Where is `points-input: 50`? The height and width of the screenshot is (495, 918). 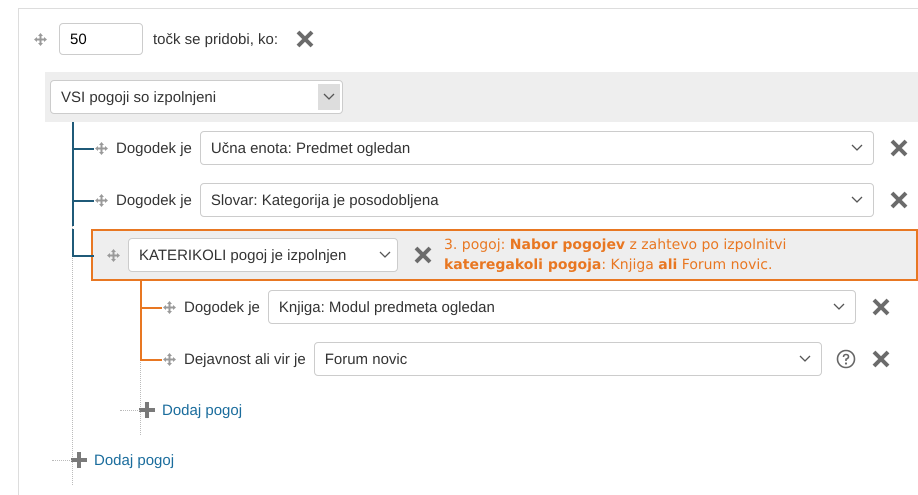
points-input: 50 is located at coordinates (101, 39).